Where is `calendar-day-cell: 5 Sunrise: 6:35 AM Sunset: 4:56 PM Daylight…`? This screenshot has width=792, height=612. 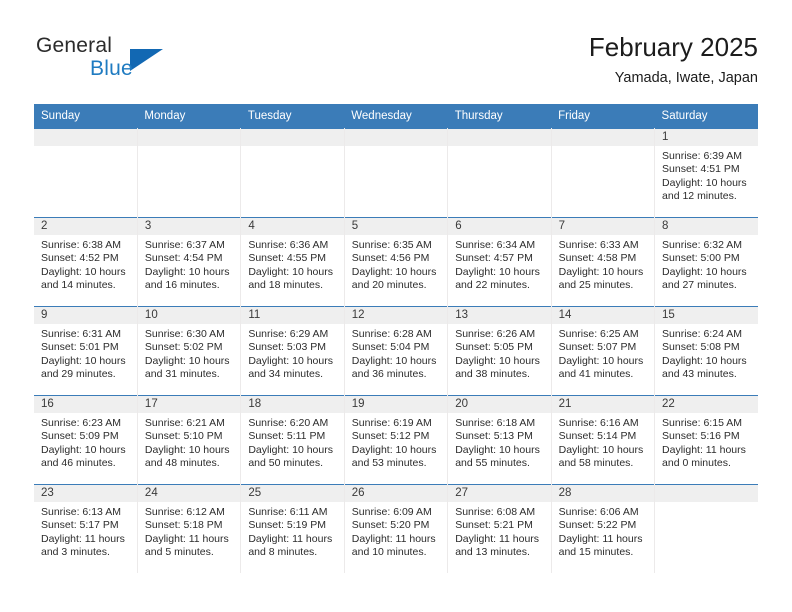 calendar-day-cell: 5 Sunrise: 6:35 AM Sunset: 4:56 PM Daylight… is located at coordinates (396, 262).